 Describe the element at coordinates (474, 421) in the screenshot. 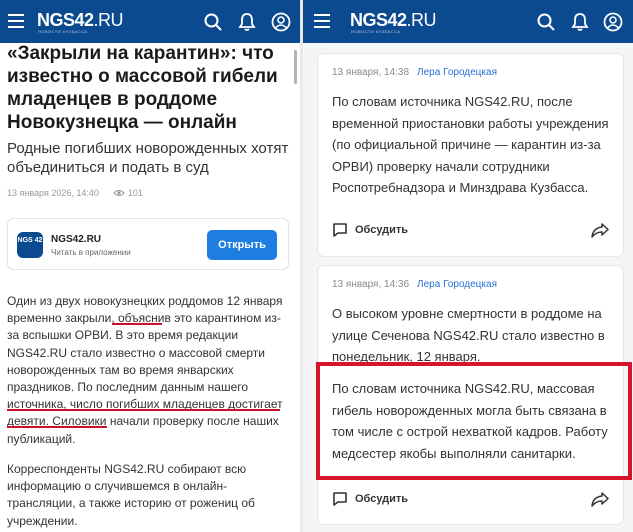

I see `highlight-box` at that location.